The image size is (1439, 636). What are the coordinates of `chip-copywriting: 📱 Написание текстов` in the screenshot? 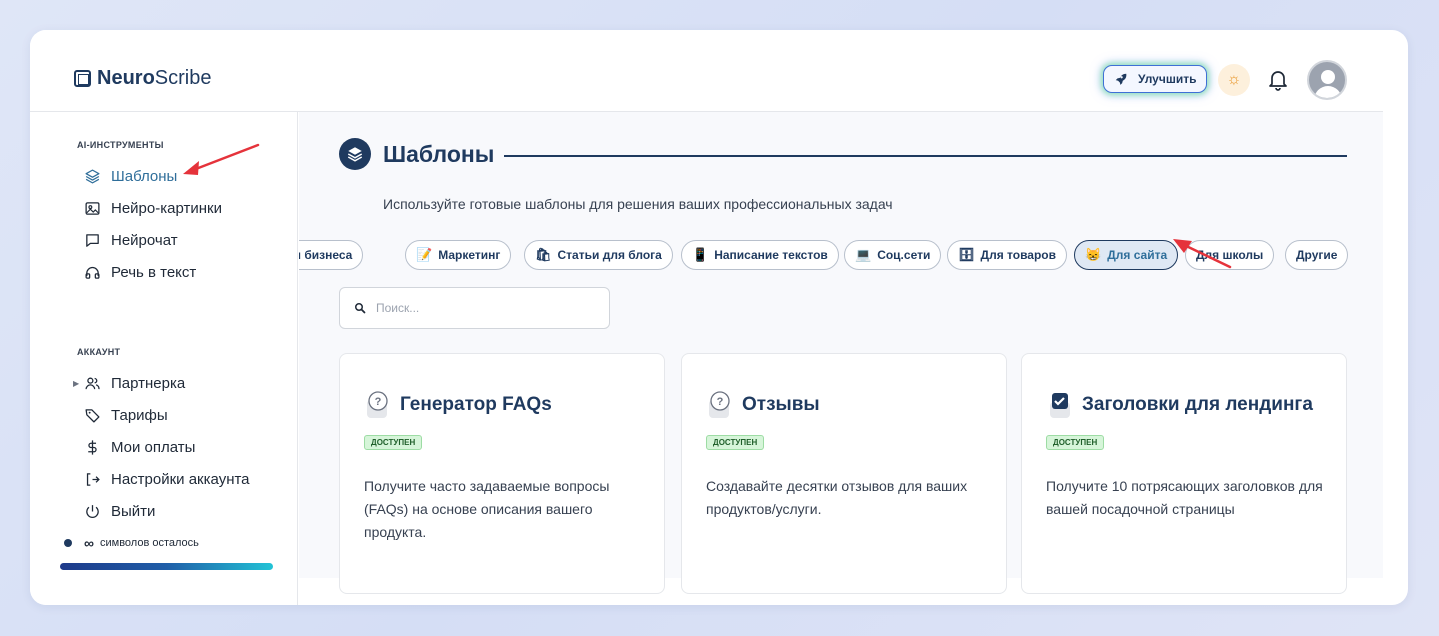 It's located at (760, 255).